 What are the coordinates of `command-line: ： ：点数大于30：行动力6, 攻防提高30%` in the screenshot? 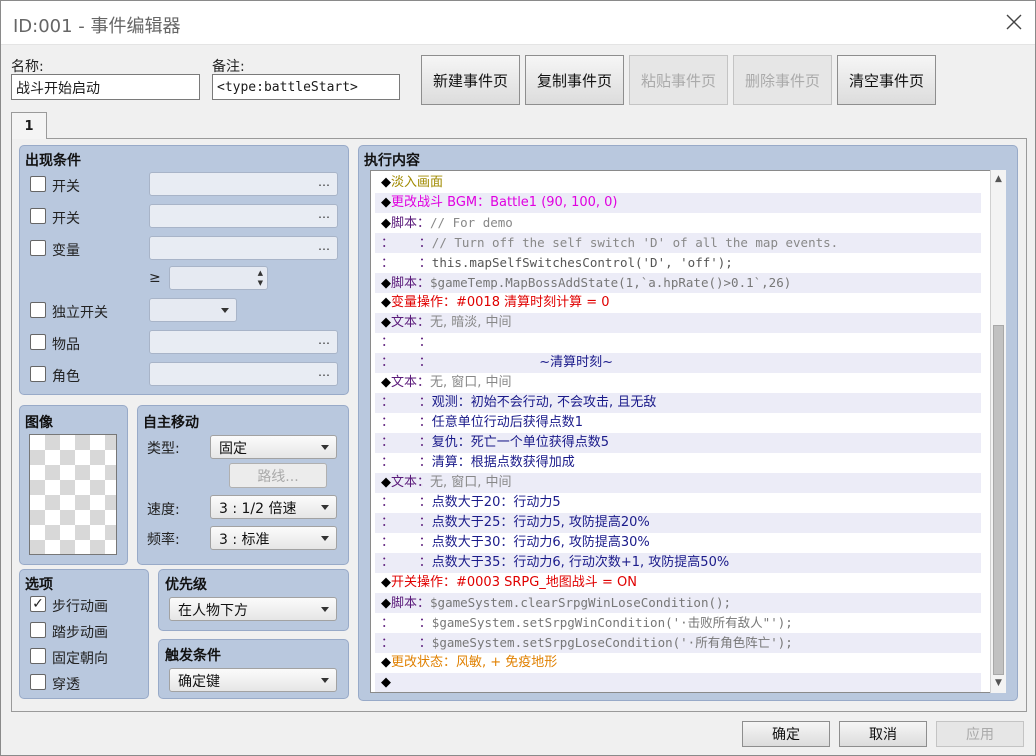 It's located at (678, 543).